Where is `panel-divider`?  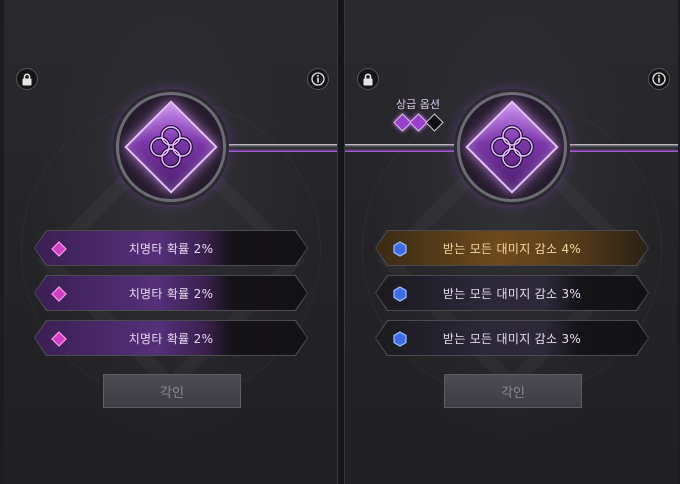 panel-divider is located at coordinates (341, 242).